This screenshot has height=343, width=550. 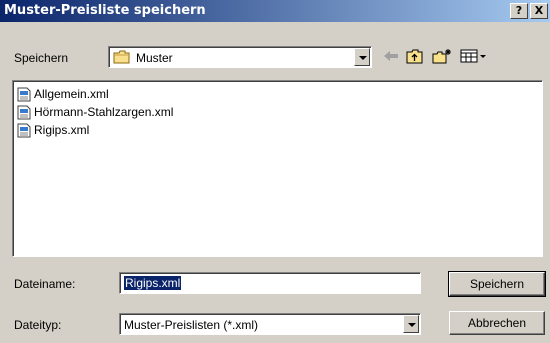 What do you see at coordinates (45, 284) in the screenshot?
I see `filename-label: Dateiname:` at bounding box center [45, 284].